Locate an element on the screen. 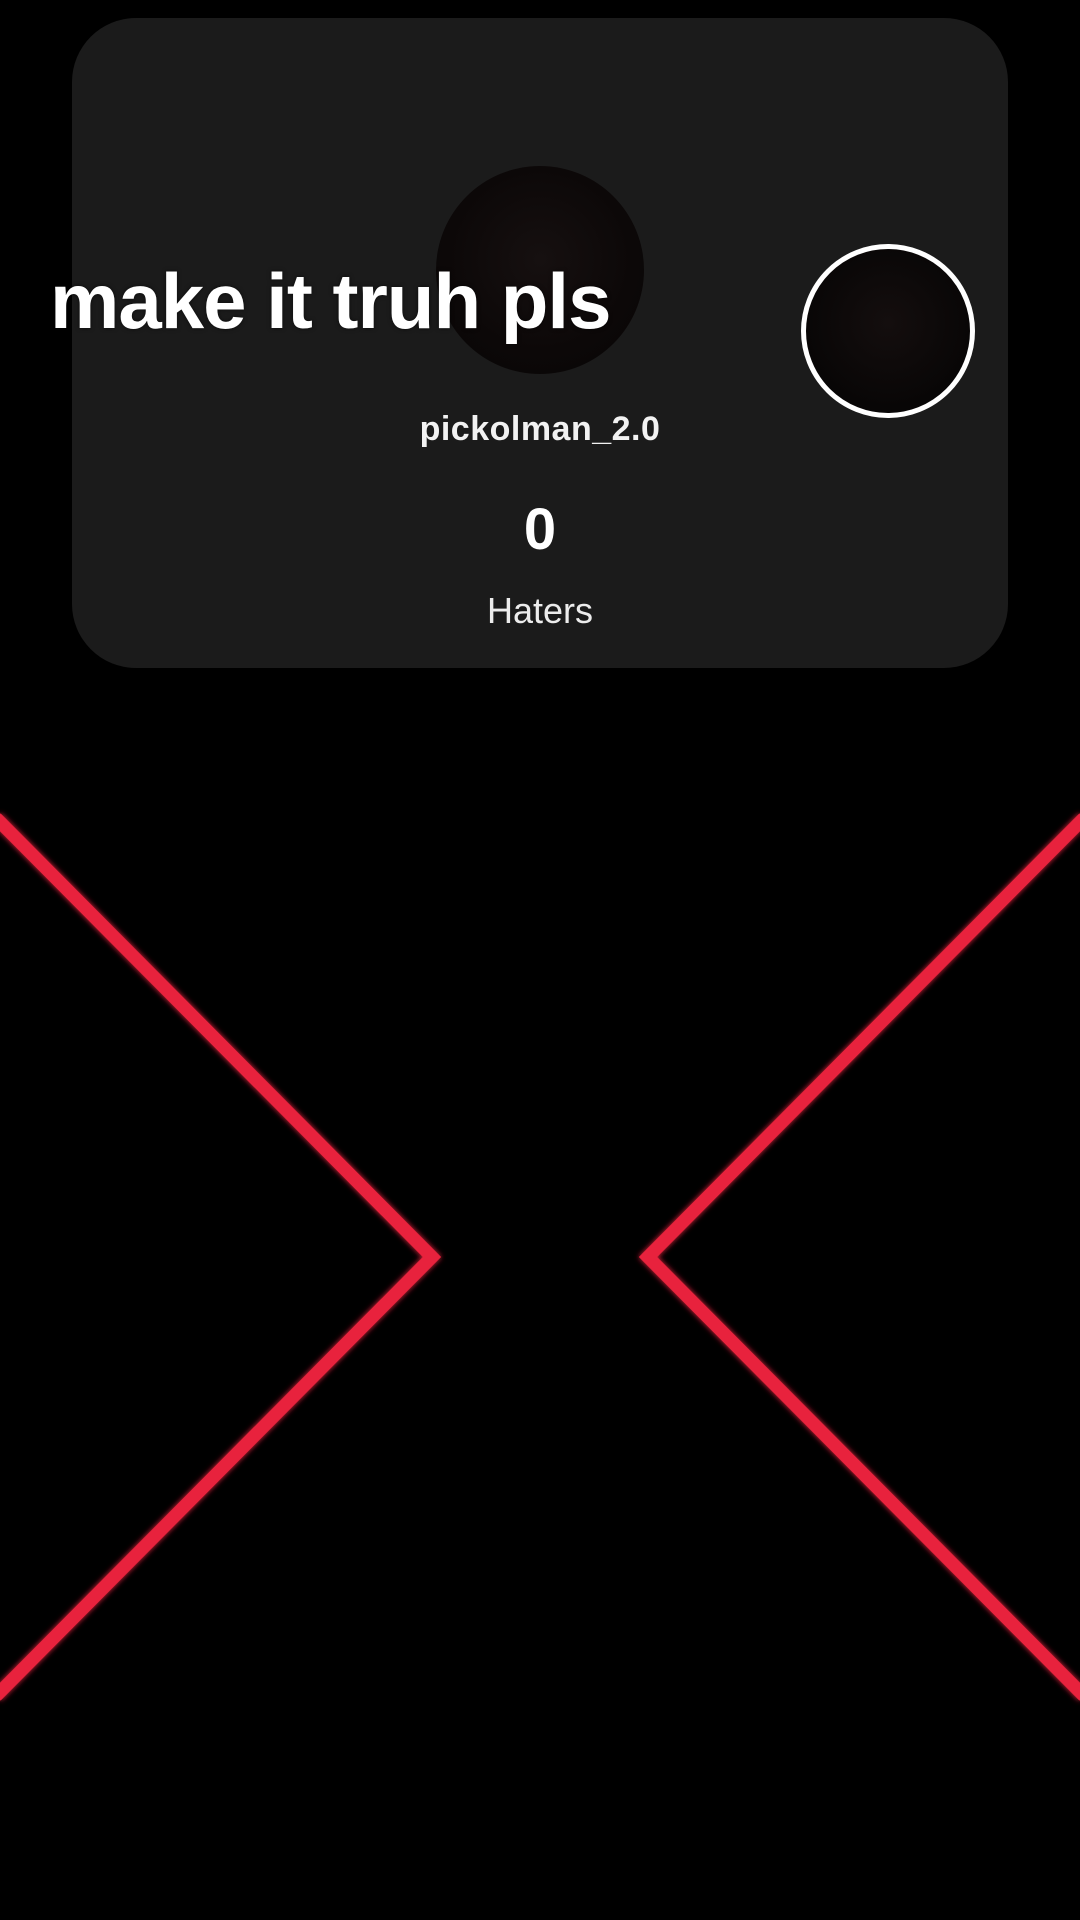 The height and width of the screenshot is (1920, 1080). ring-avatar-button is located at coordinates (888, 331).